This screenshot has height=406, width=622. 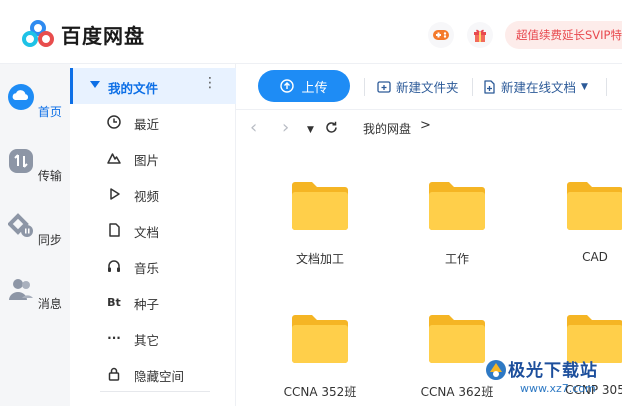 What do you see at coordinates (320, 392) in the screenshot?
I see `file-name: CCNA 352班` at bounding box center [320, 392].